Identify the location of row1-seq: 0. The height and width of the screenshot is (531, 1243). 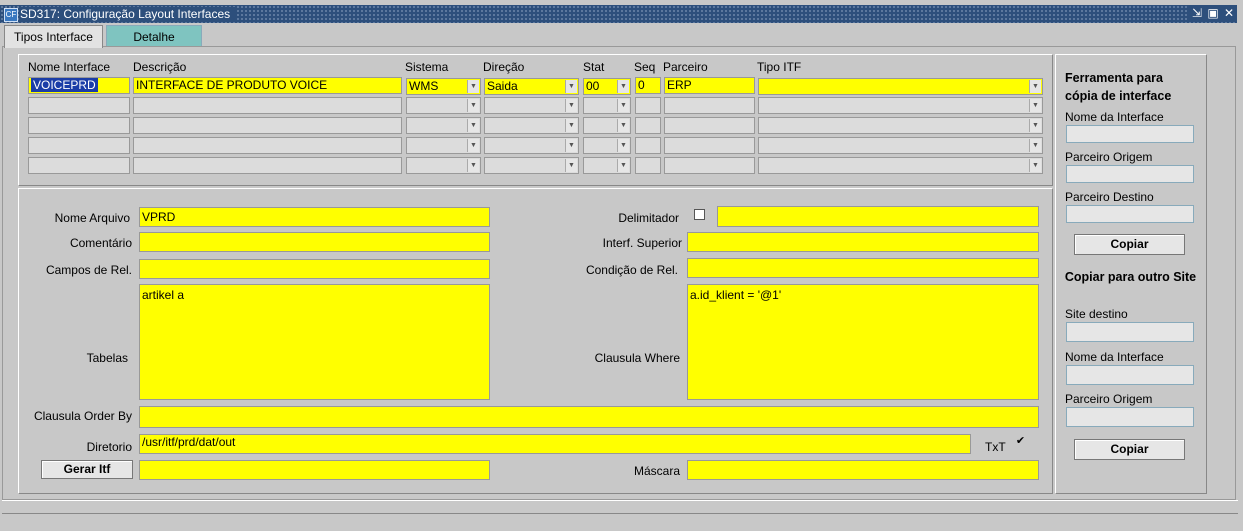
(648, 85).